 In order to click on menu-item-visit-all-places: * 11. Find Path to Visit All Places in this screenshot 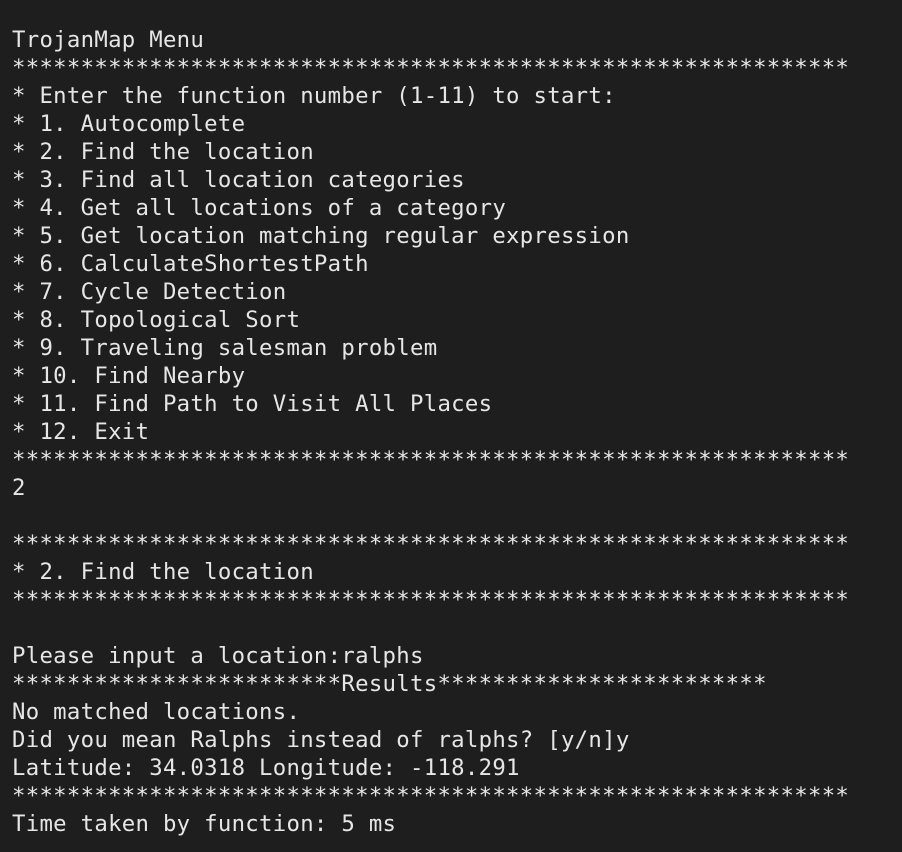, I will do `click(252, 404)`.